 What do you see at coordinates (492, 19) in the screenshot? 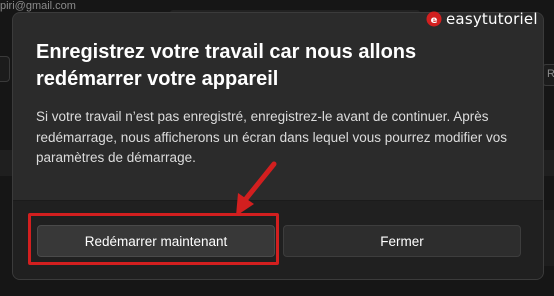
I see `easytutoriel-logo-text: easytutoriel` at bounding box center [492, 19].